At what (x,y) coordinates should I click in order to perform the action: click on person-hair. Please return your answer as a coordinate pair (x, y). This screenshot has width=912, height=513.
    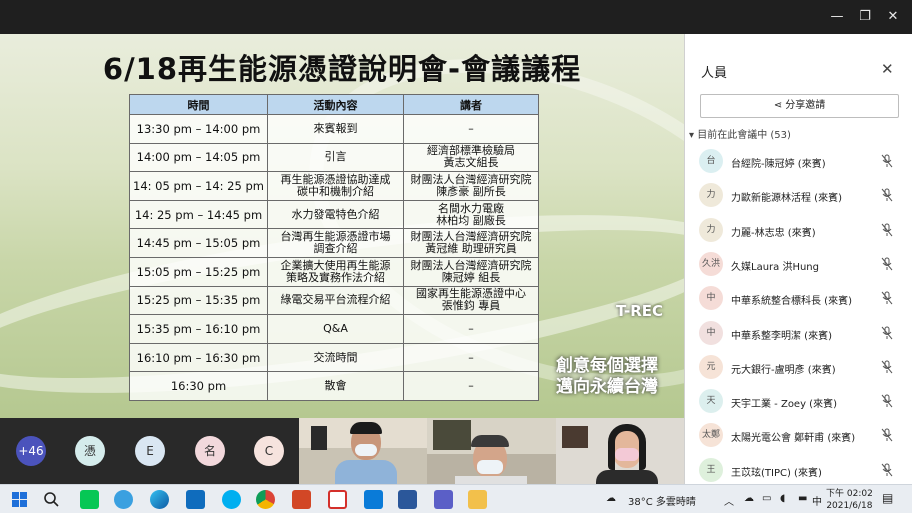
    Looking at the image, I should click on (490, 441).